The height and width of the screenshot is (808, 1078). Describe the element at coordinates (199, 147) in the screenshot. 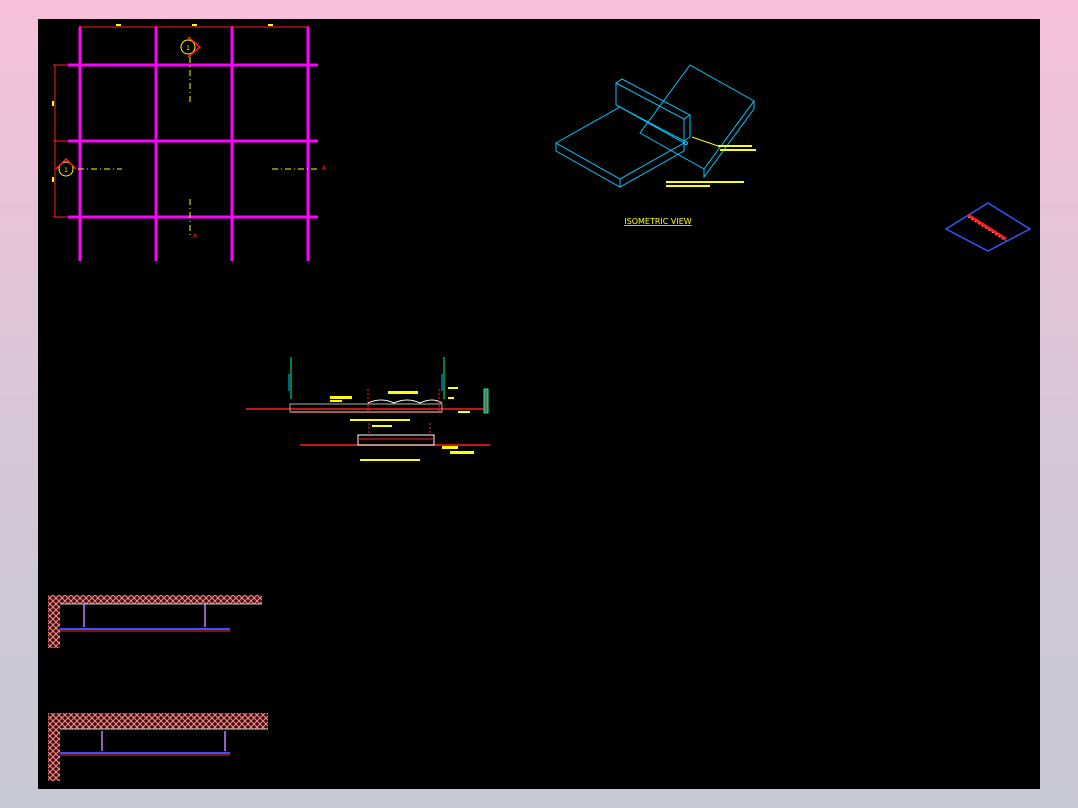

I see `section-cut-lines` at that location.